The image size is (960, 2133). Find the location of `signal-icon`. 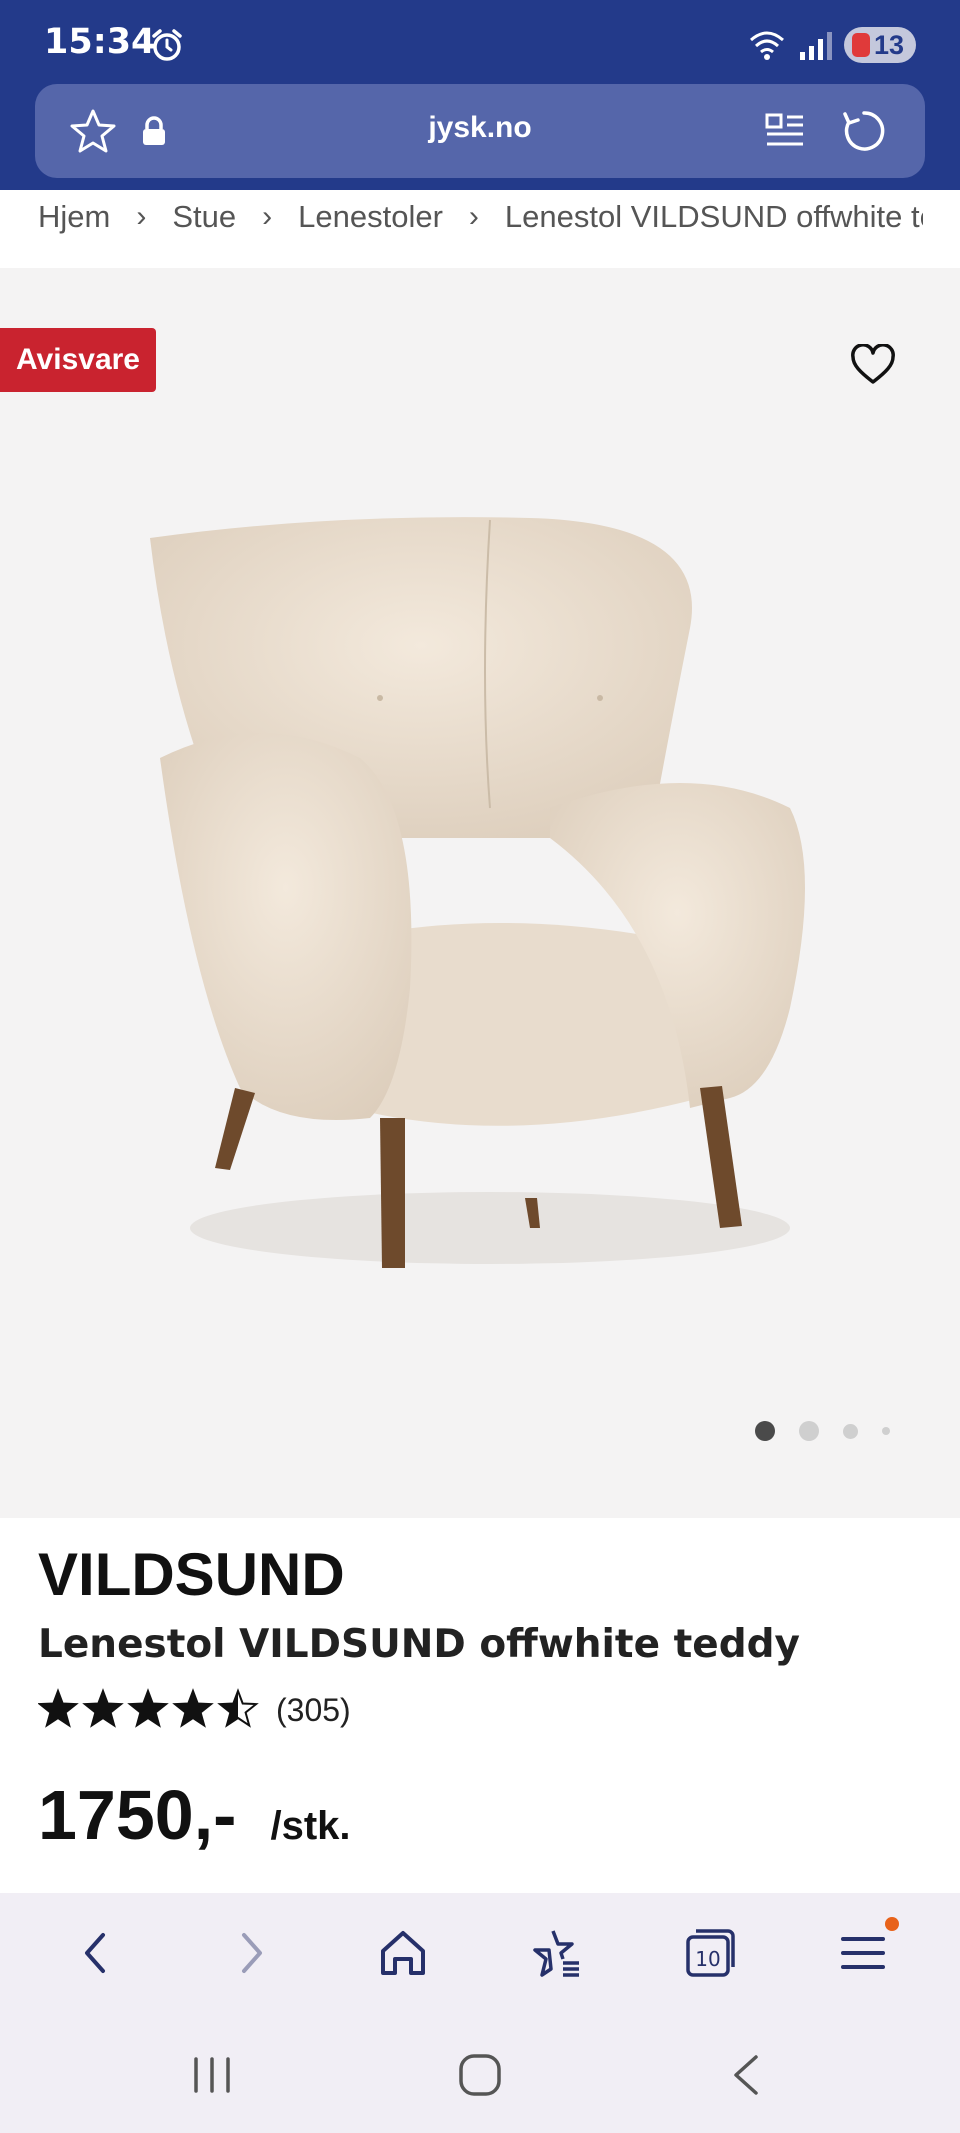

signal-icon is located at coordinates (815, 46).